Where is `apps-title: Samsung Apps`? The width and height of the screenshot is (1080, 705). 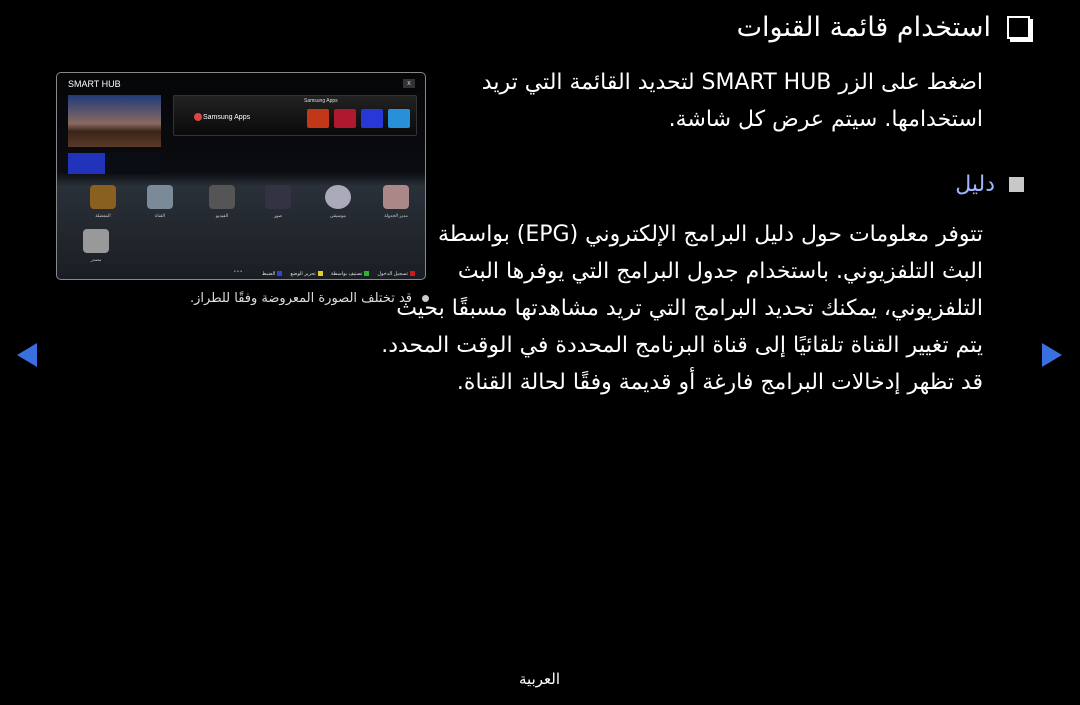
apps-title: Samsung Apps is located at coordinates (321, 101).